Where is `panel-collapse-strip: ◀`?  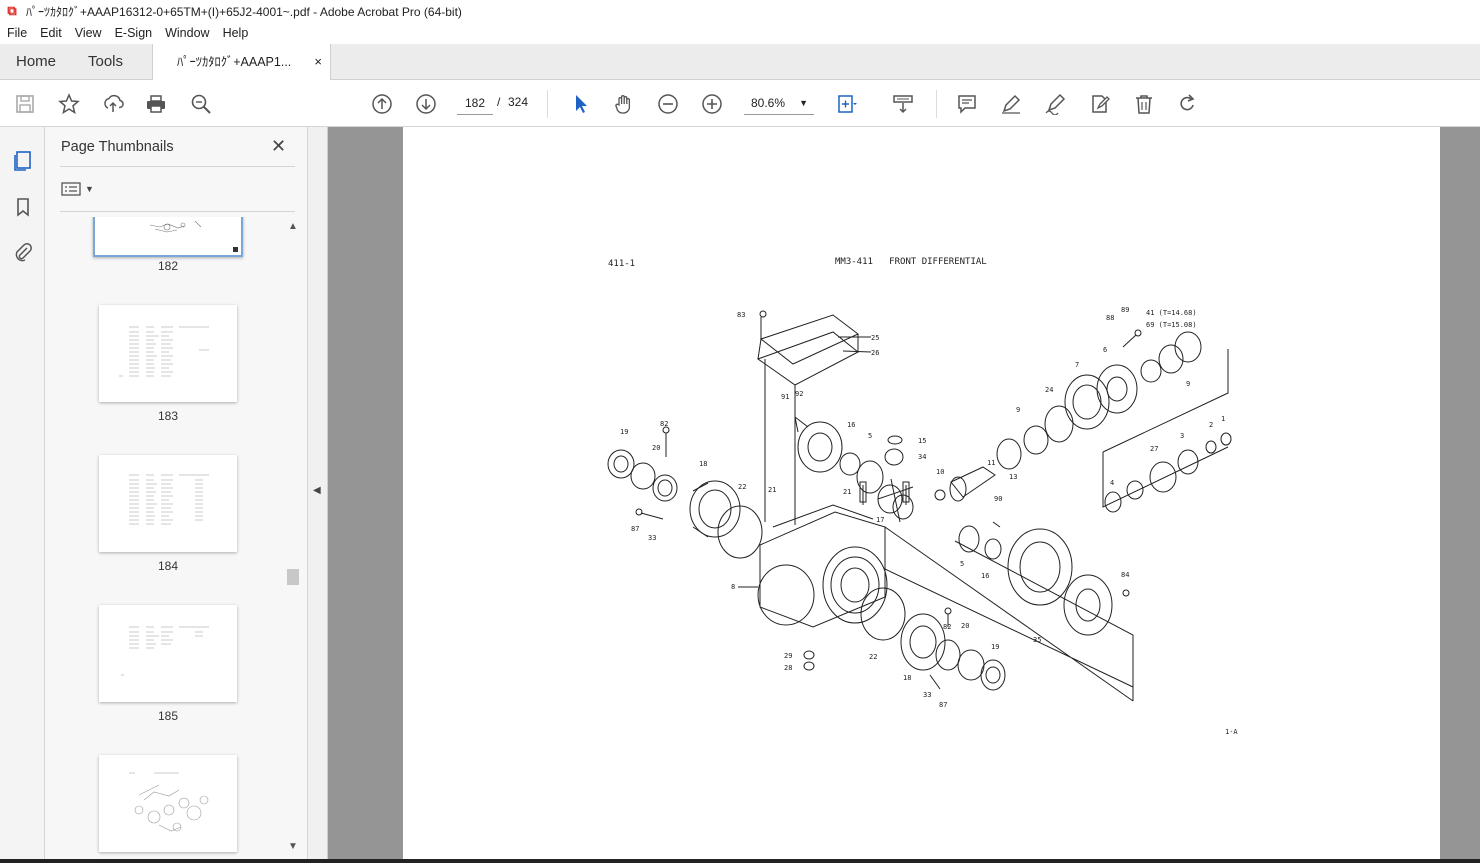
panel-collapse-strip: ◀ is located at coordinates (318, 495).